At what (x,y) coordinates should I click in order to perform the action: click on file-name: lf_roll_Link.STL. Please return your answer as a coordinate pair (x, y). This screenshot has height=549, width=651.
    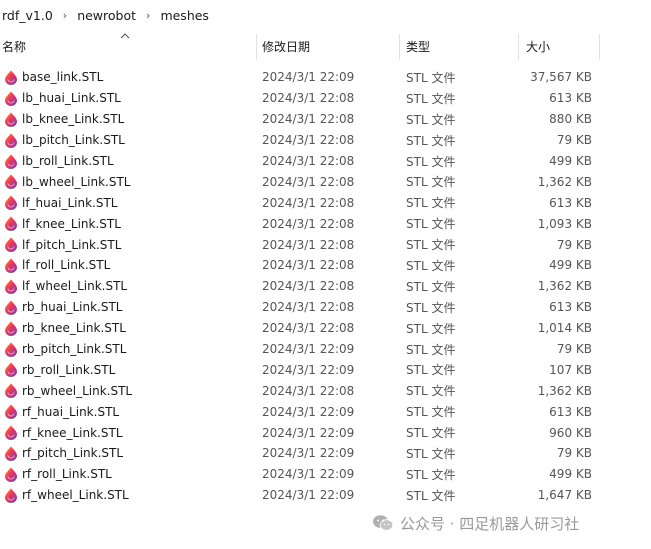
    Looking at the image, I should click on (66, 265).